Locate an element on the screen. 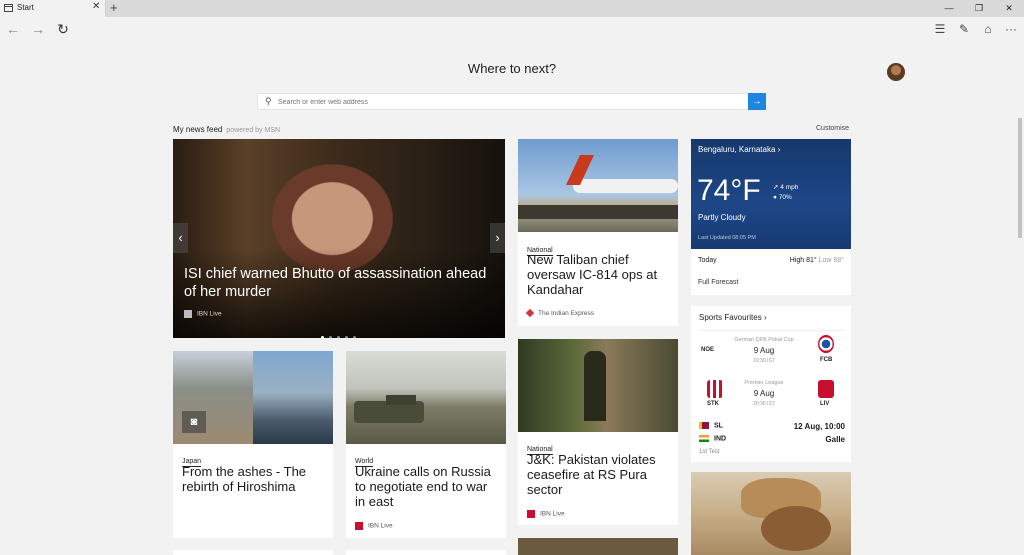 The image size is (1024, 555). share-icon: ⌂ is located at coordinates (988, 29).